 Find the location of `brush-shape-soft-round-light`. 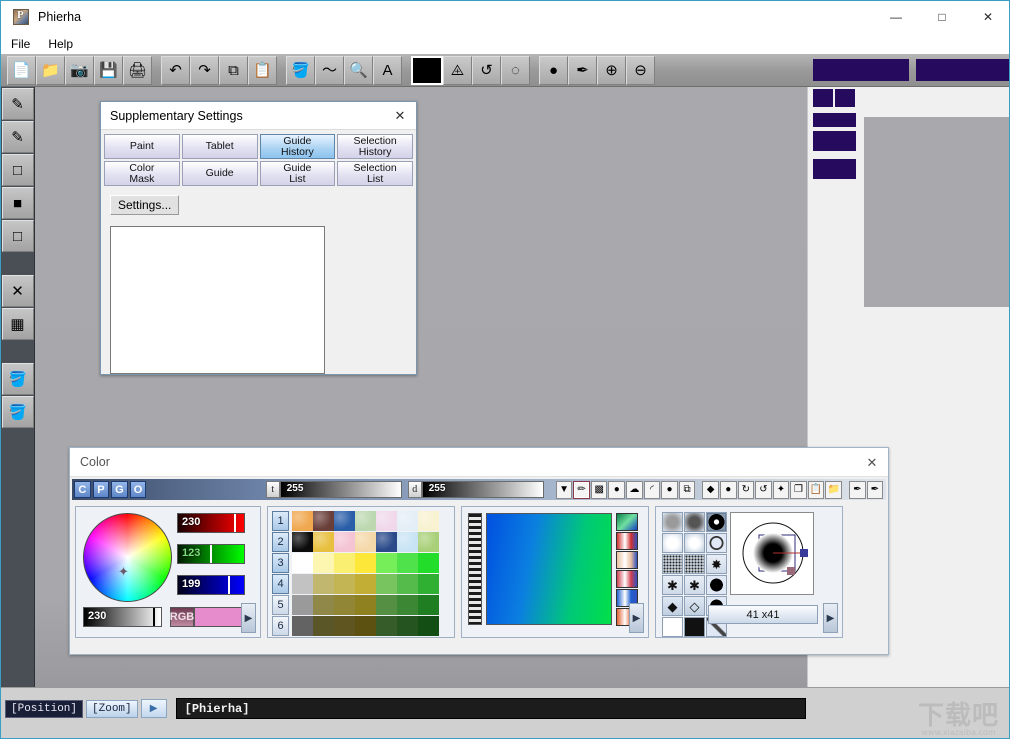

brush-shape-soft-round-light is located at coordinates (694, 543).